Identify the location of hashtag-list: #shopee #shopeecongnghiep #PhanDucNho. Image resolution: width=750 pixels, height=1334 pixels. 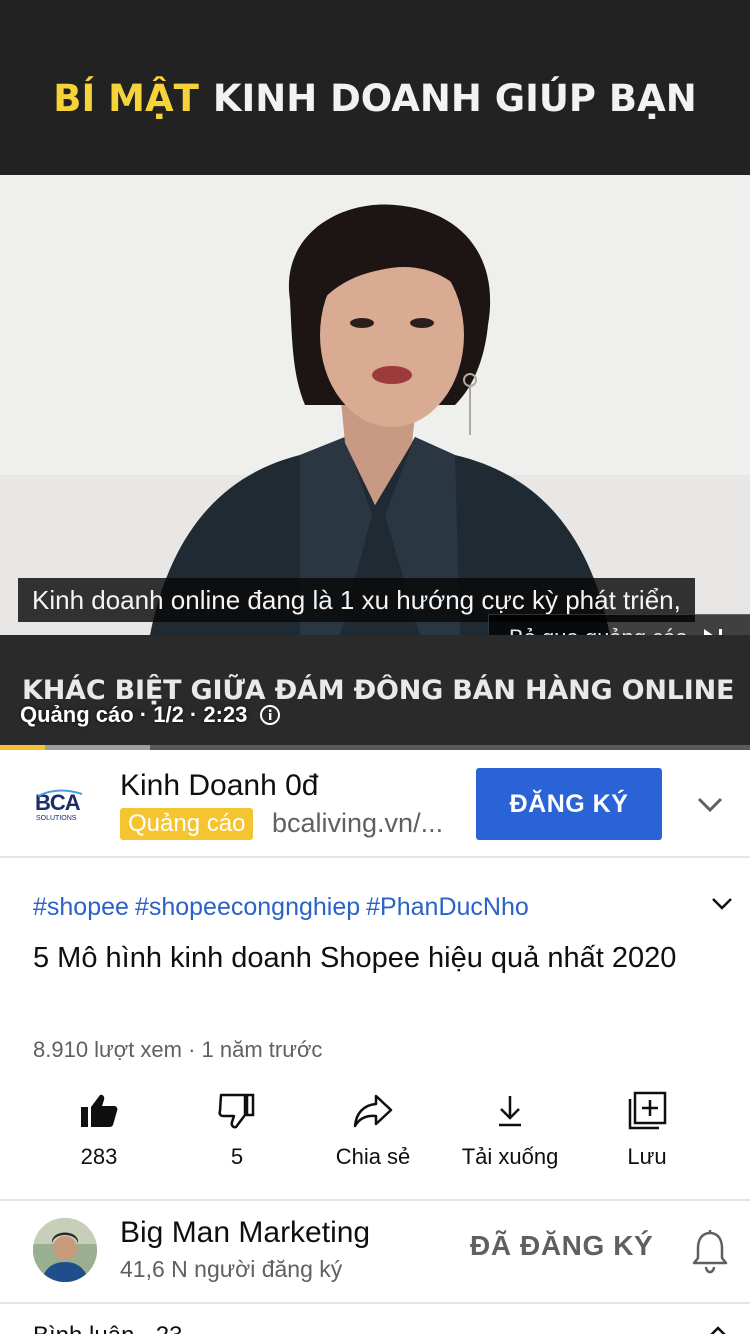
(284, 907).